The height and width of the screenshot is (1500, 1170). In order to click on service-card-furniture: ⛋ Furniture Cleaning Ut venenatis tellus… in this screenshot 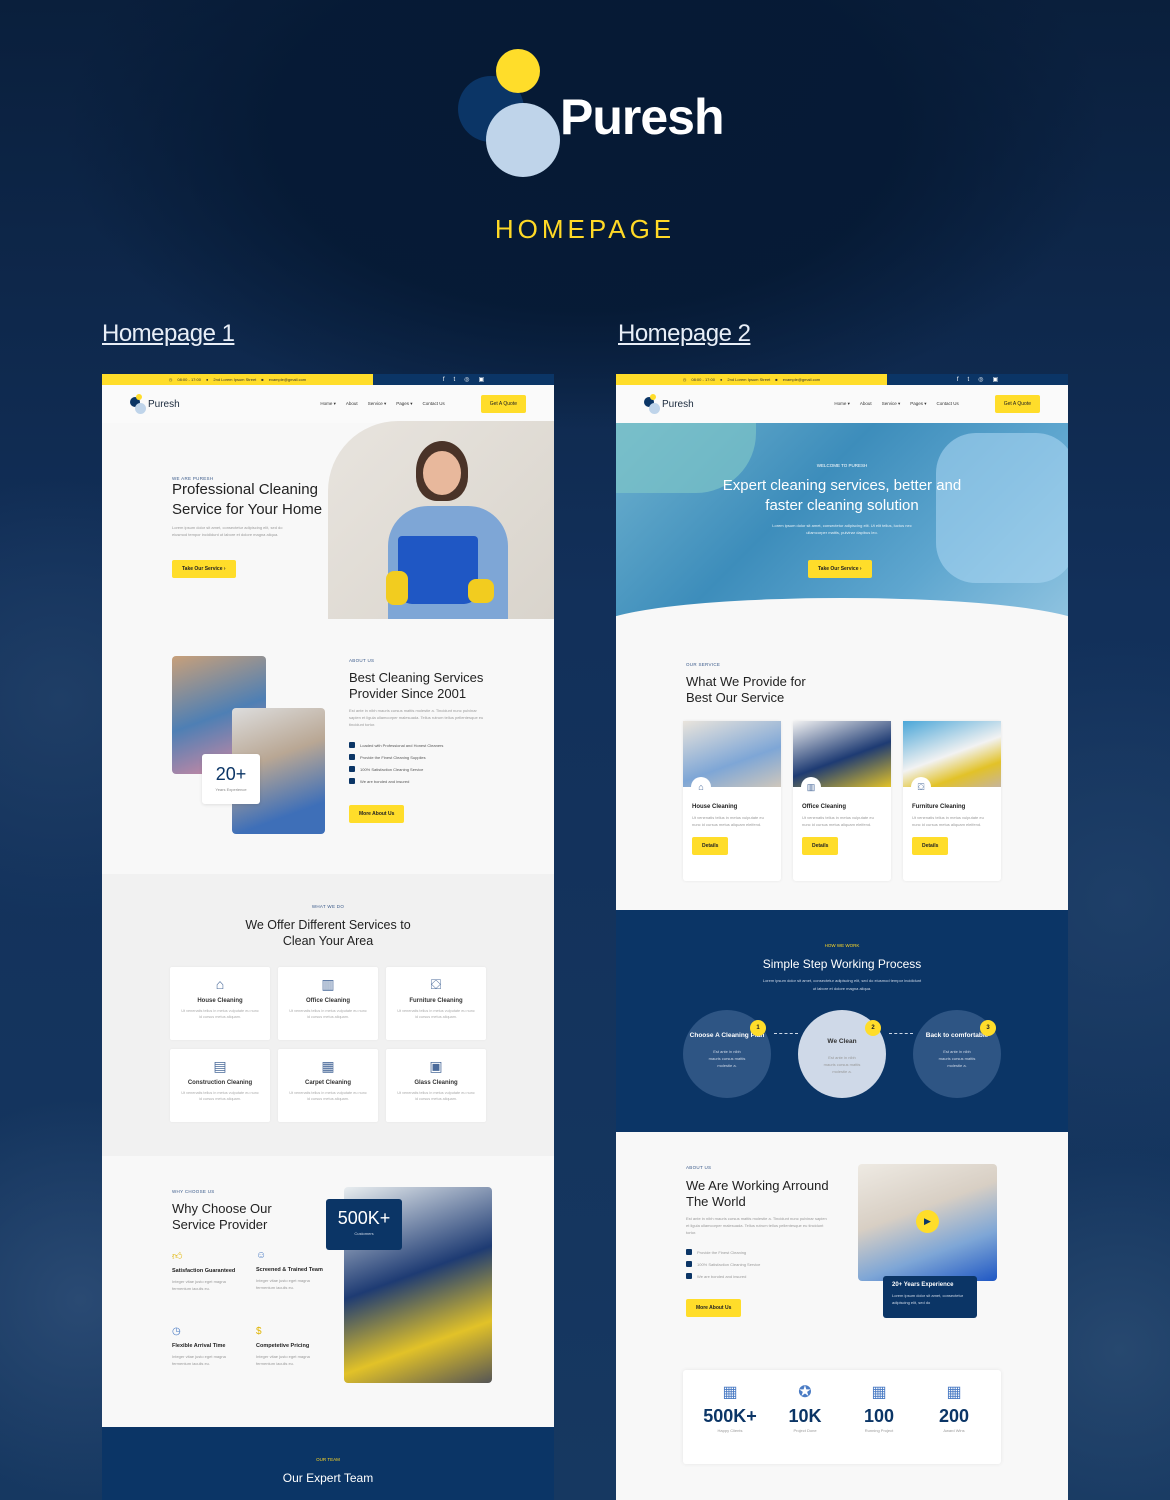, I will do `click(952, 801)`.